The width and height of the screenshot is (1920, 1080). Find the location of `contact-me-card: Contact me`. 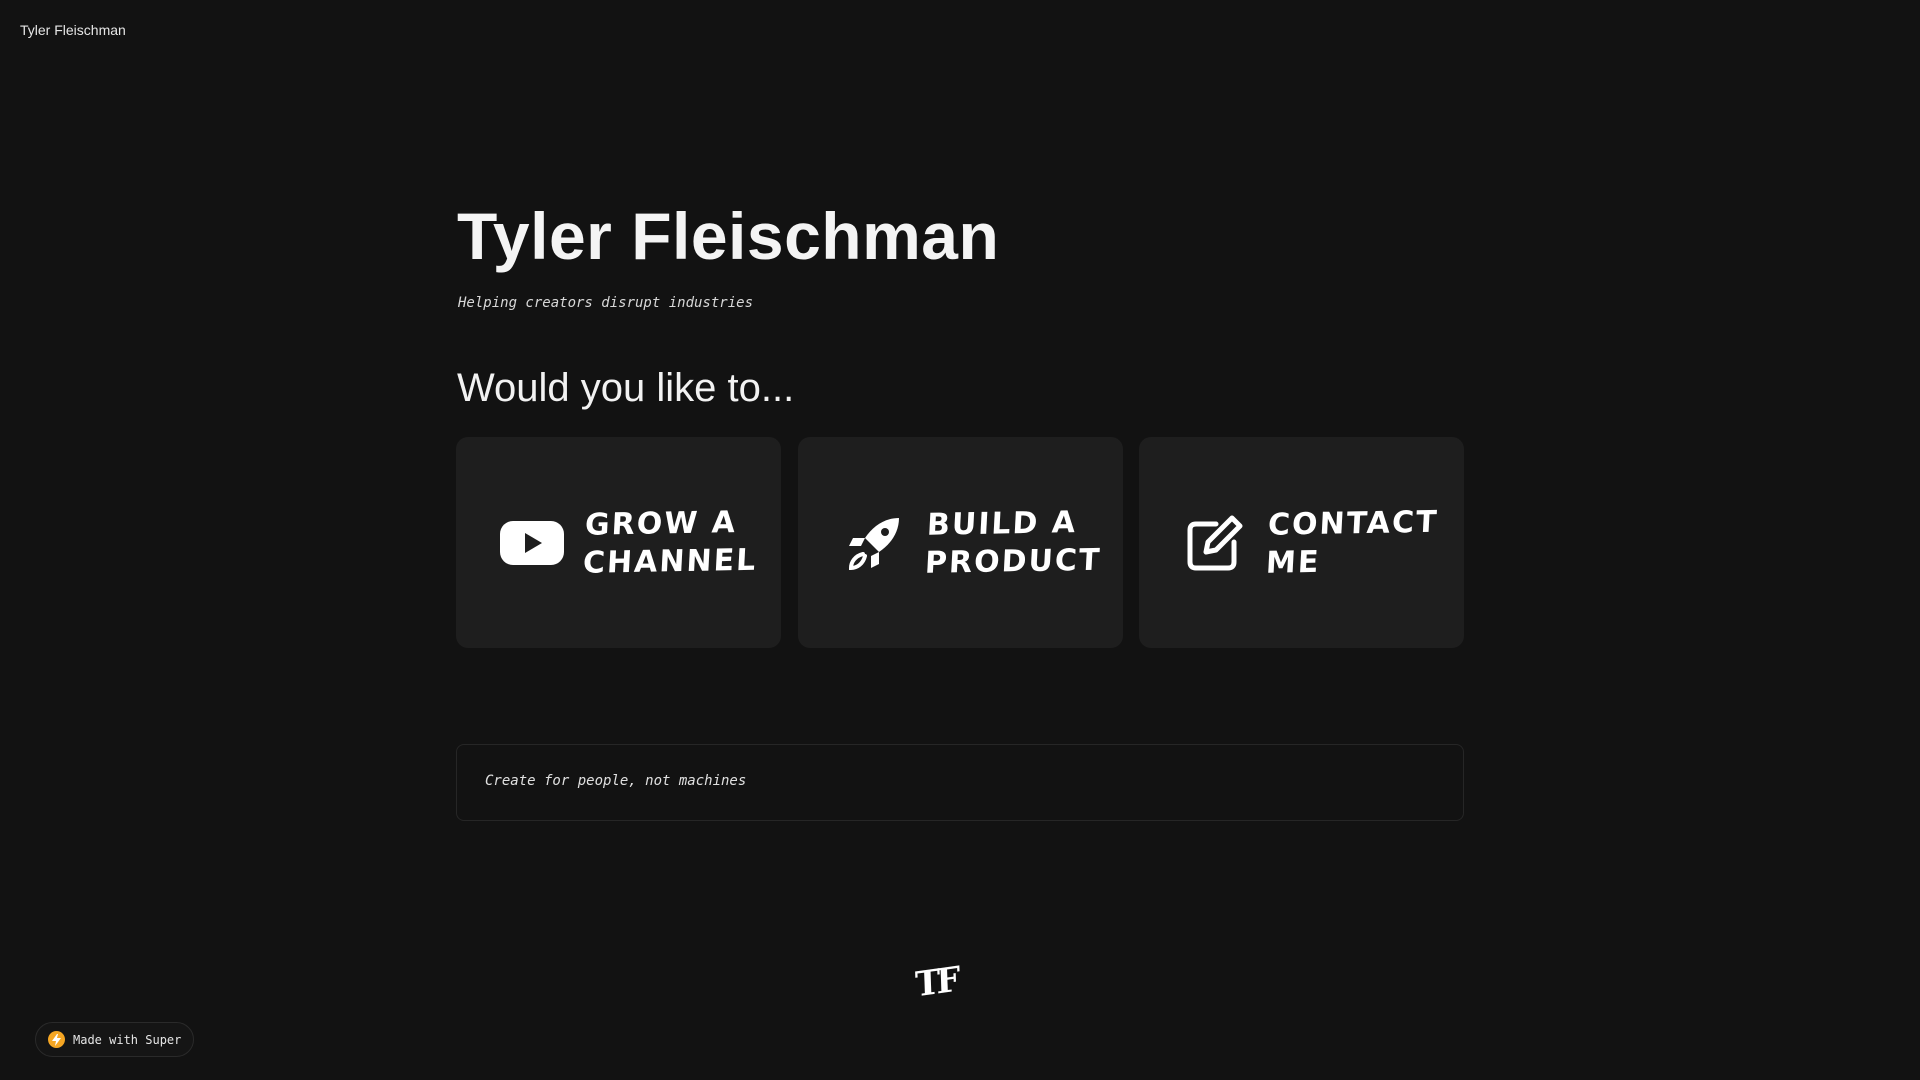

contact-me-card: Contact me is located at coordinates (1301, 542).